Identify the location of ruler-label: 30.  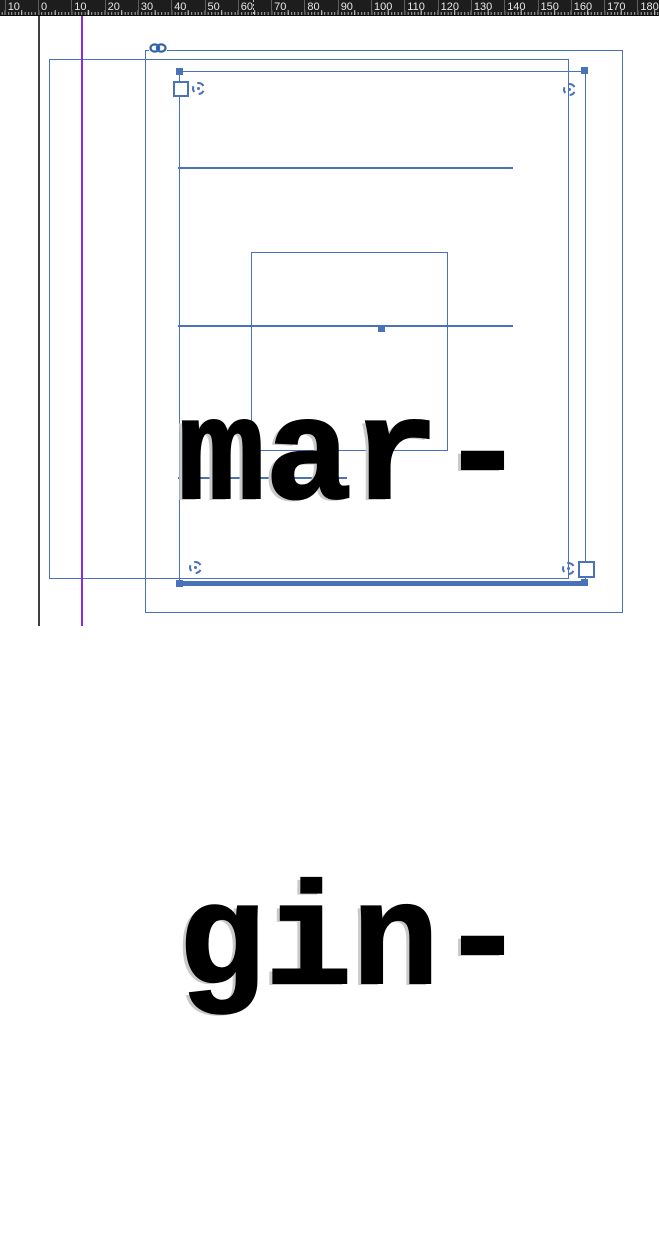
(147, 7).